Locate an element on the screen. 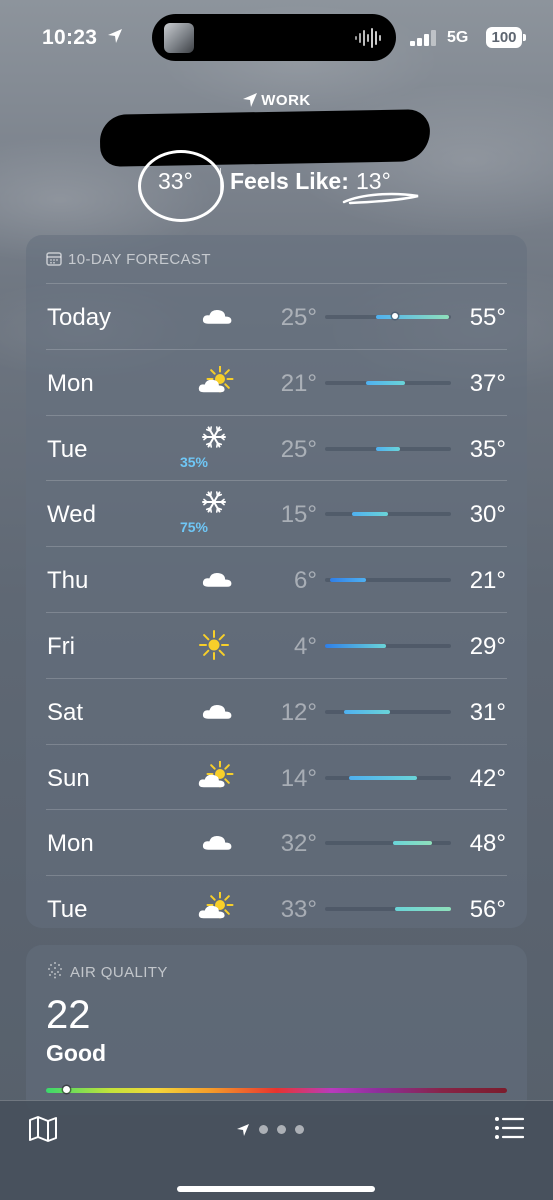  status-time: 10:23 is located at coordinates (70, 37).